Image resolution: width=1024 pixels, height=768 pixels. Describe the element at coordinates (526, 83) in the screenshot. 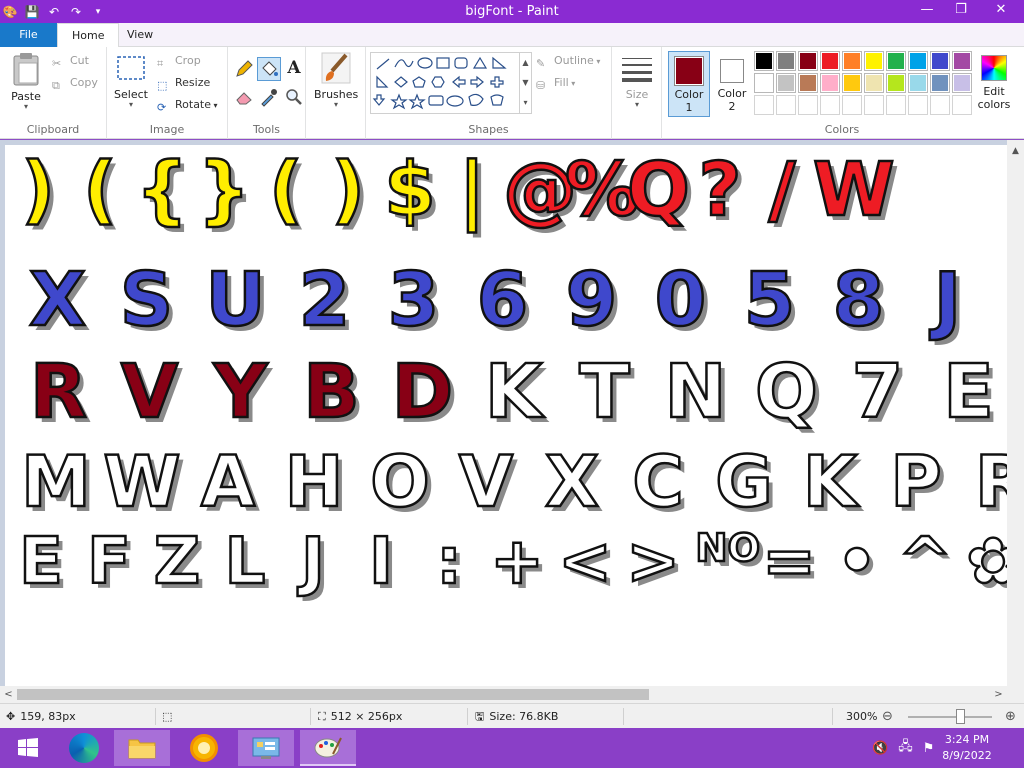

I see `shapes-scroll-icon: ▲ ▼ ▾` at that location.